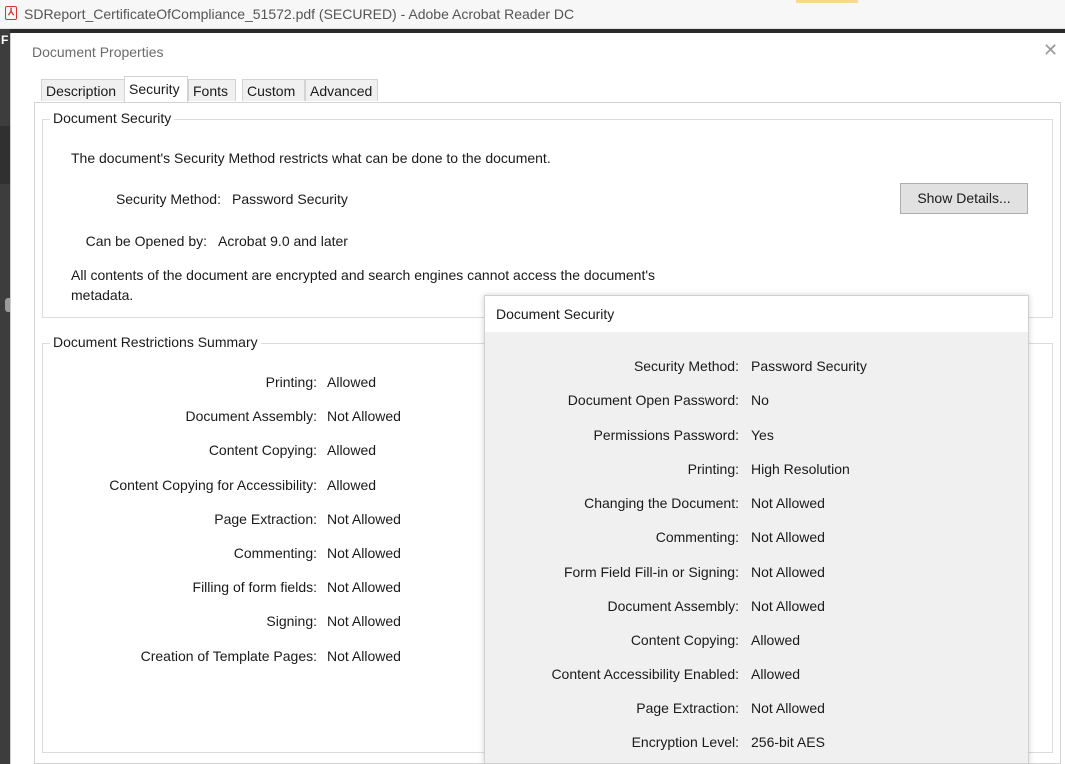  I want to click on restriction-label: Signing:, so click(291, 621).